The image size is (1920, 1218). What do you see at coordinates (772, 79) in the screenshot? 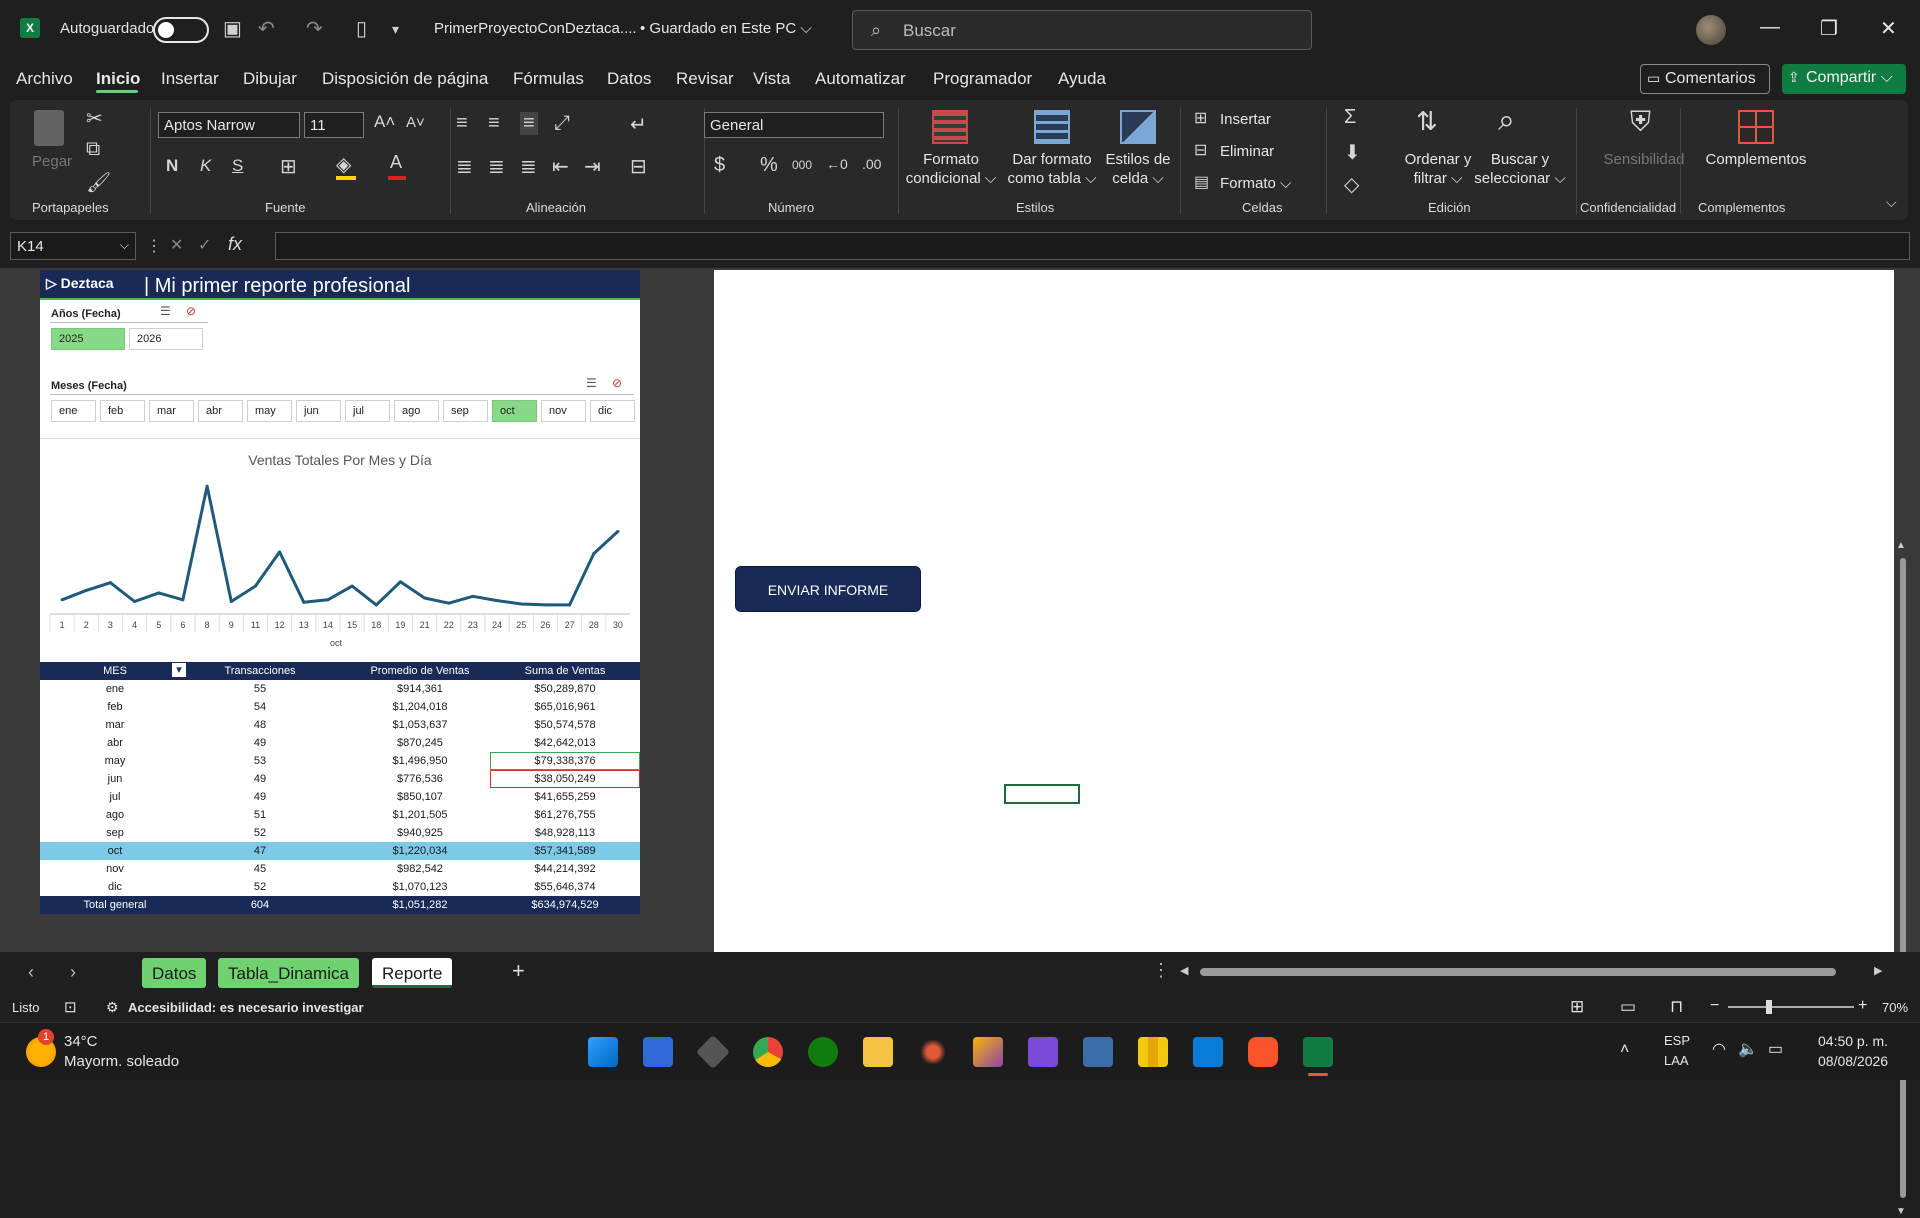
I see `tab-vista: Vista` at bounding box center [772, 79].